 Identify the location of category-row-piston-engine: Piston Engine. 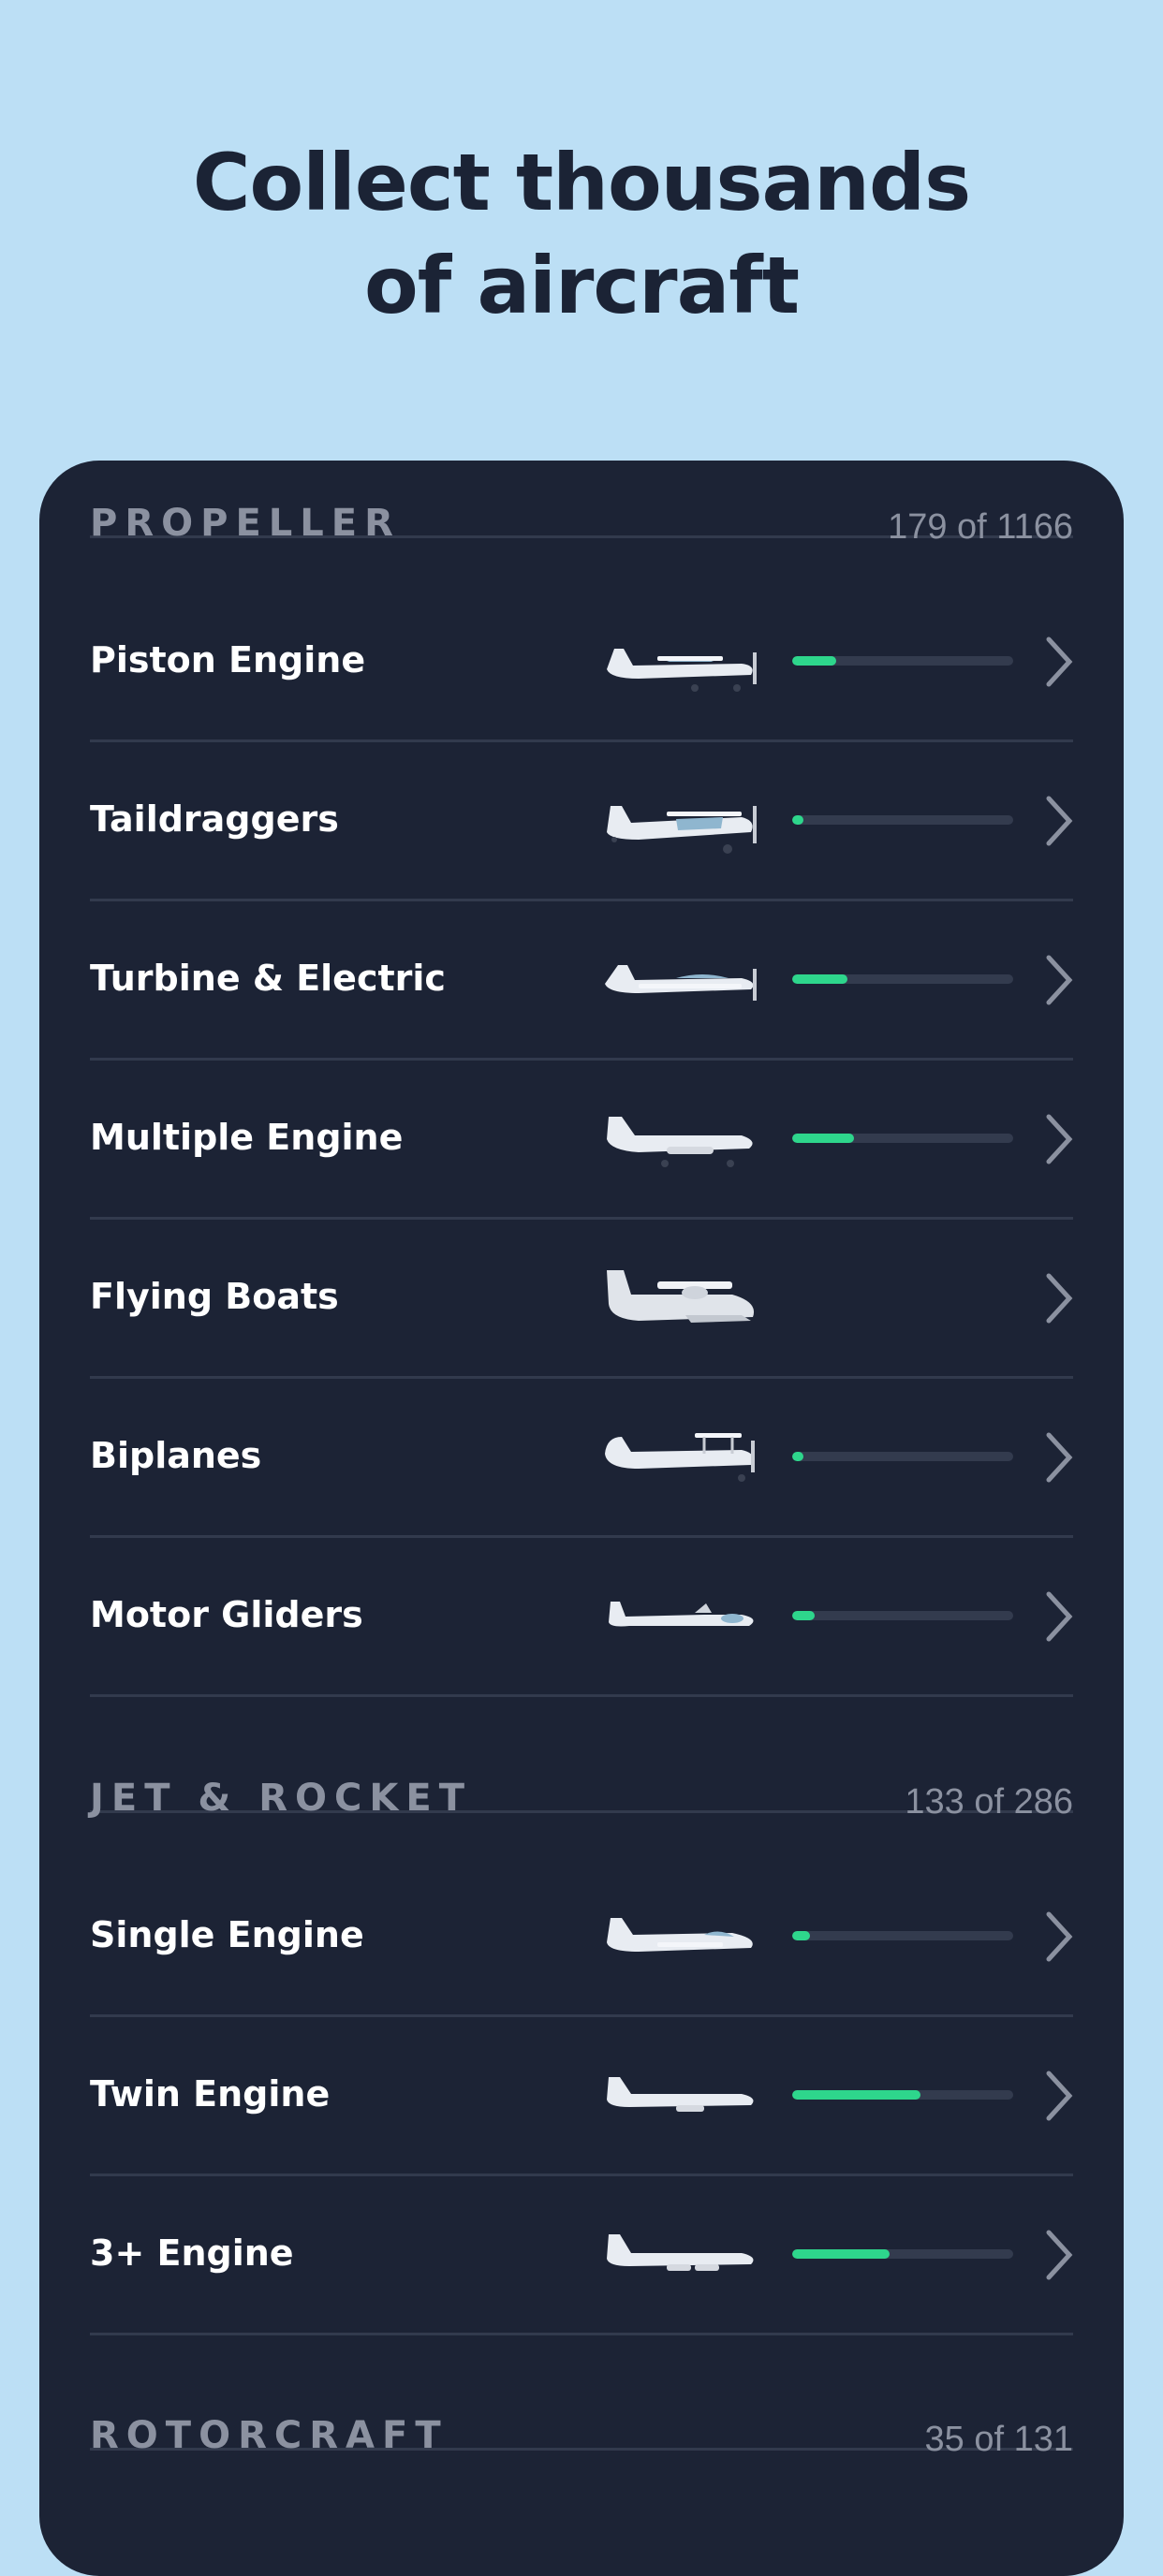
(581, 662).